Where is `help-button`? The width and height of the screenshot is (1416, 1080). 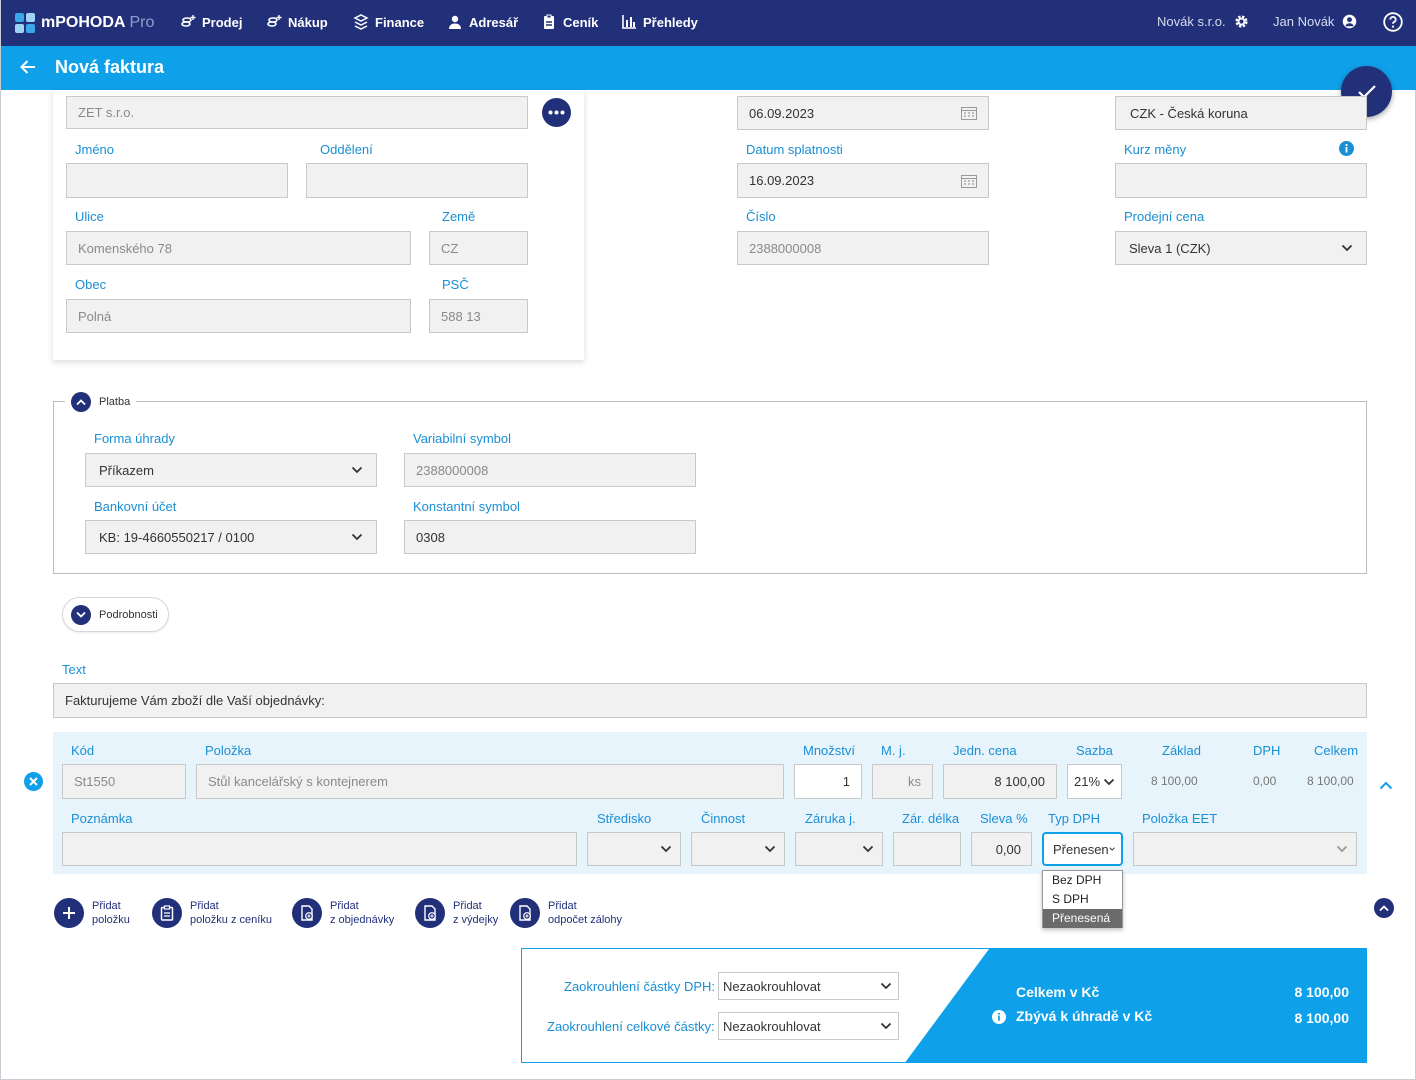
help-button is located at coordinates (1393, 23).